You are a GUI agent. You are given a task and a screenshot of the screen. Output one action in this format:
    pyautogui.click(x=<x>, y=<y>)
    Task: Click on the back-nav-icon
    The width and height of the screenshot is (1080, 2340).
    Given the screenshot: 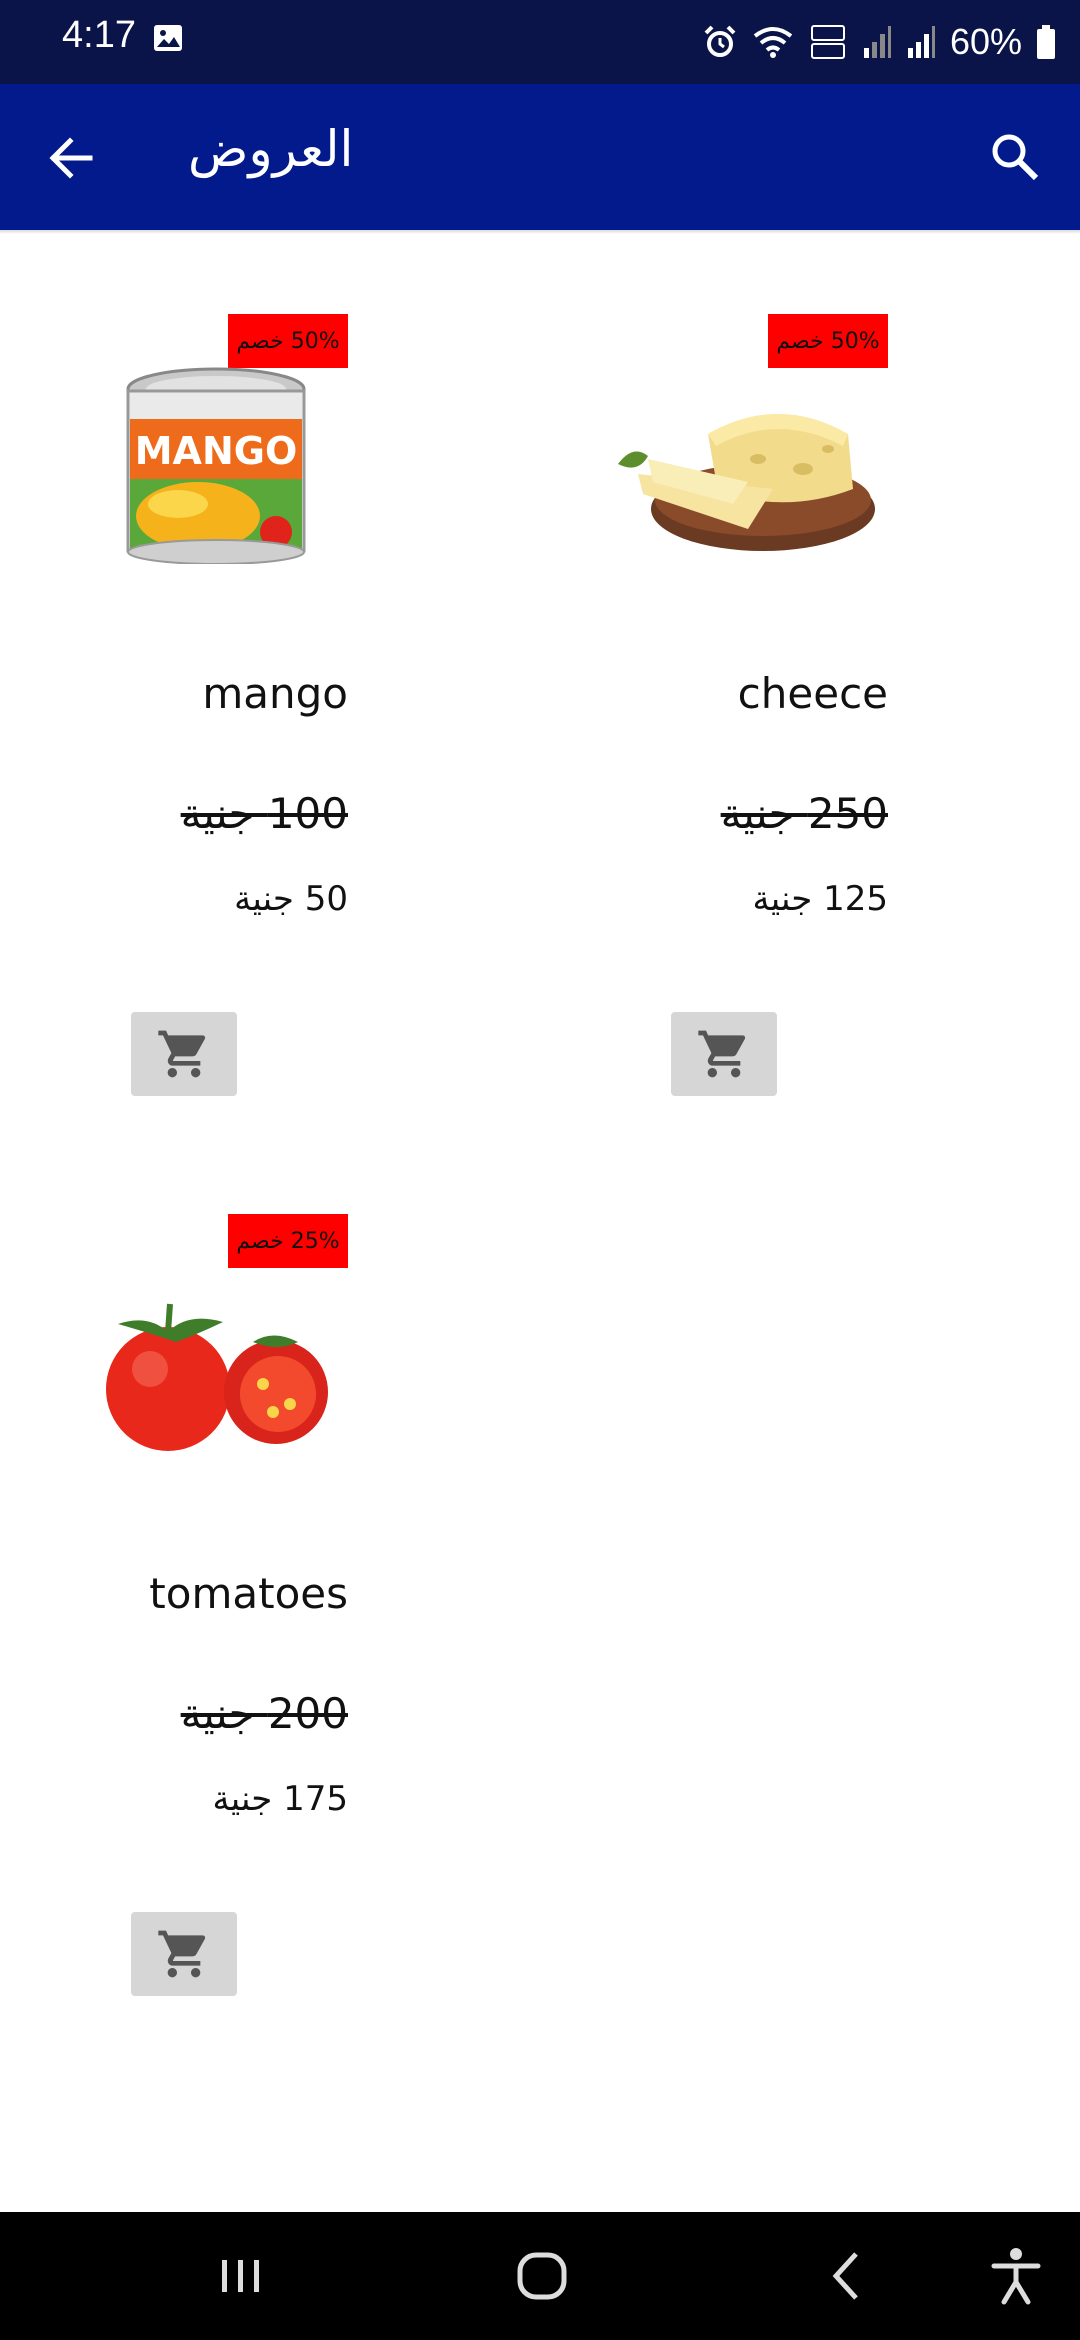 What is the action you would take?
    pyautogui.click(x=846, y=2276)
    